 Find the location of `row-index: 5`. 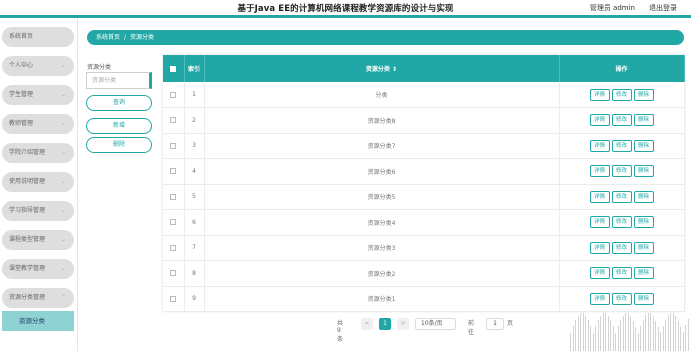

row-index: 5 is located at coordinates (194, 197).